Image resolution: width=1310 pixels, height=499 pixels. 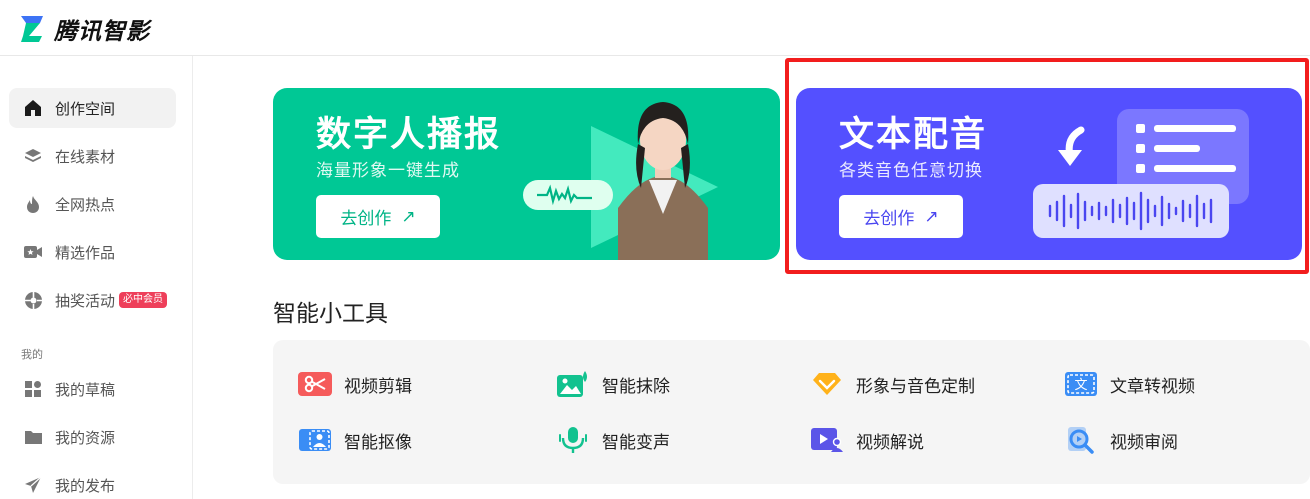 I want to click on sidebar-item-creation-space: 创作空间, so click(x=92, y=108).